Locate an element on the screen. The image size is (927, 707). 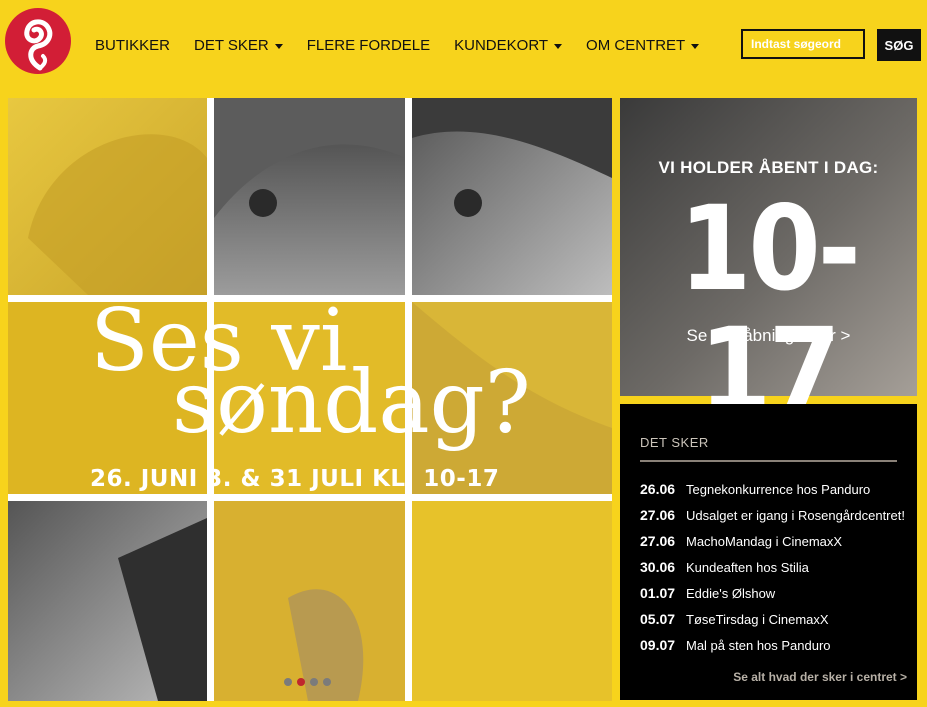
search-input is located at coordinates (803, 44).